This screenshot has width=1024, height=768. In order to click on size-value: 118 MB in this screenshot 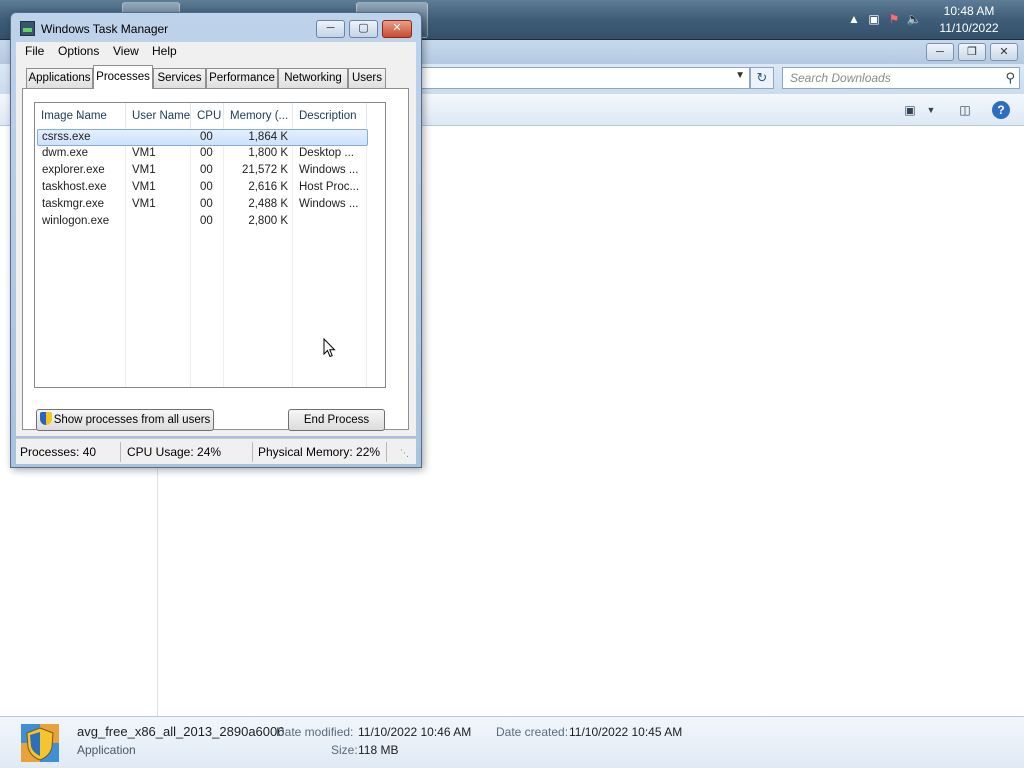, I will do `click(378, 750)`.